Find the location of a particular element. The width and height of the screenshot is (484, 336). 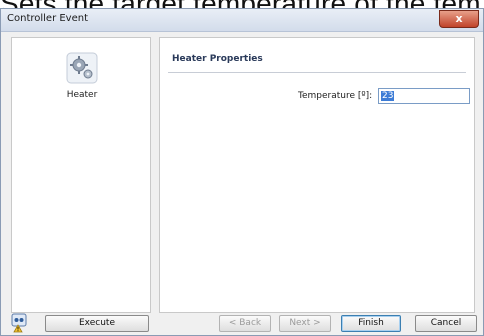

temperature-label: Temperature [º]: is located at coordinates (335, 96).